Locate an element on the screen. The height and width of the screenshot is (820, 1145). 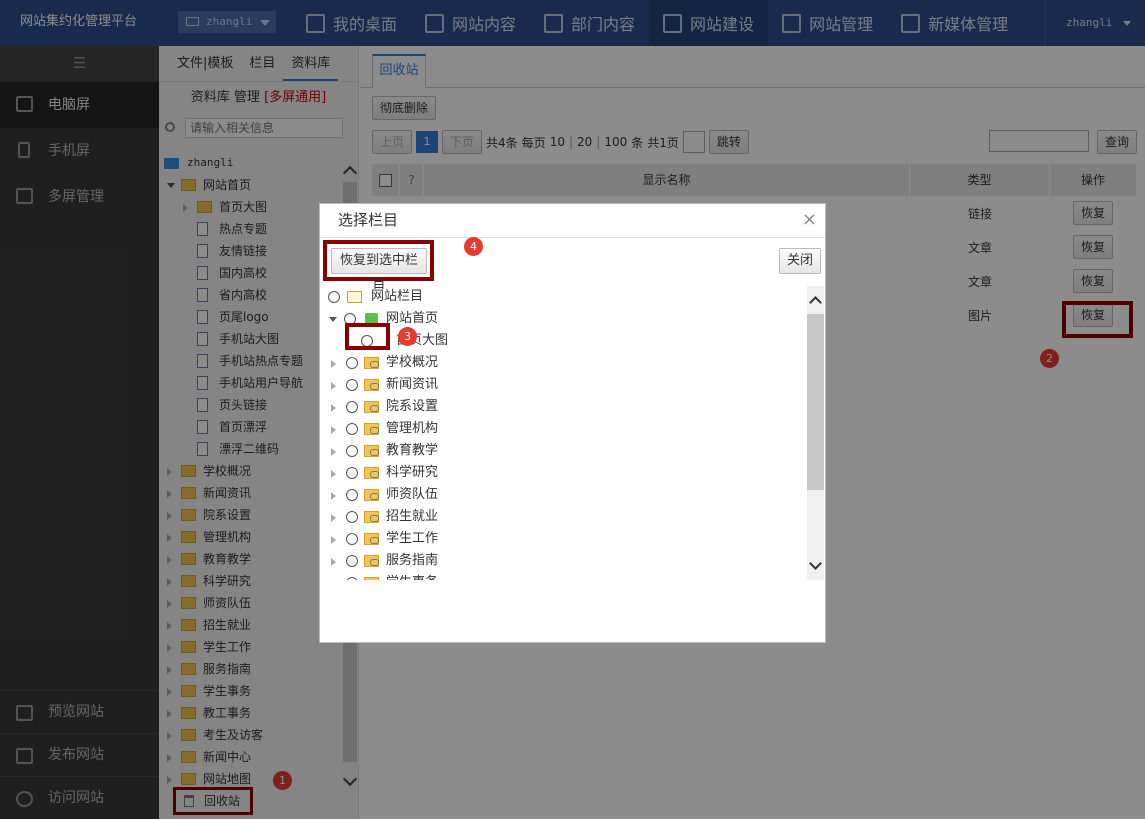
column-tree-label: 学生事务 is located at coordinates (412, 576).